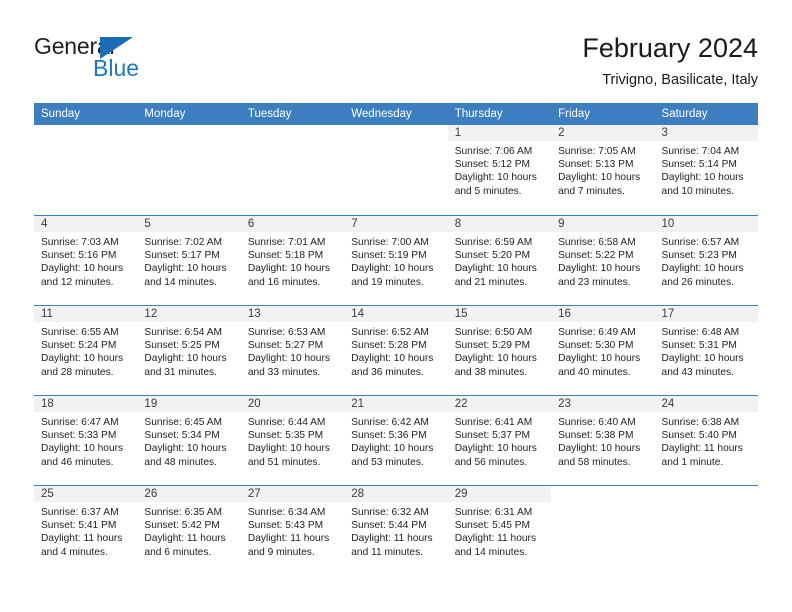  What do you see at coordinates (597, 332) in the screenshot?
I see `sunrise-text: Sunrise: 6:49 AM` at bounding box center [597, 332].